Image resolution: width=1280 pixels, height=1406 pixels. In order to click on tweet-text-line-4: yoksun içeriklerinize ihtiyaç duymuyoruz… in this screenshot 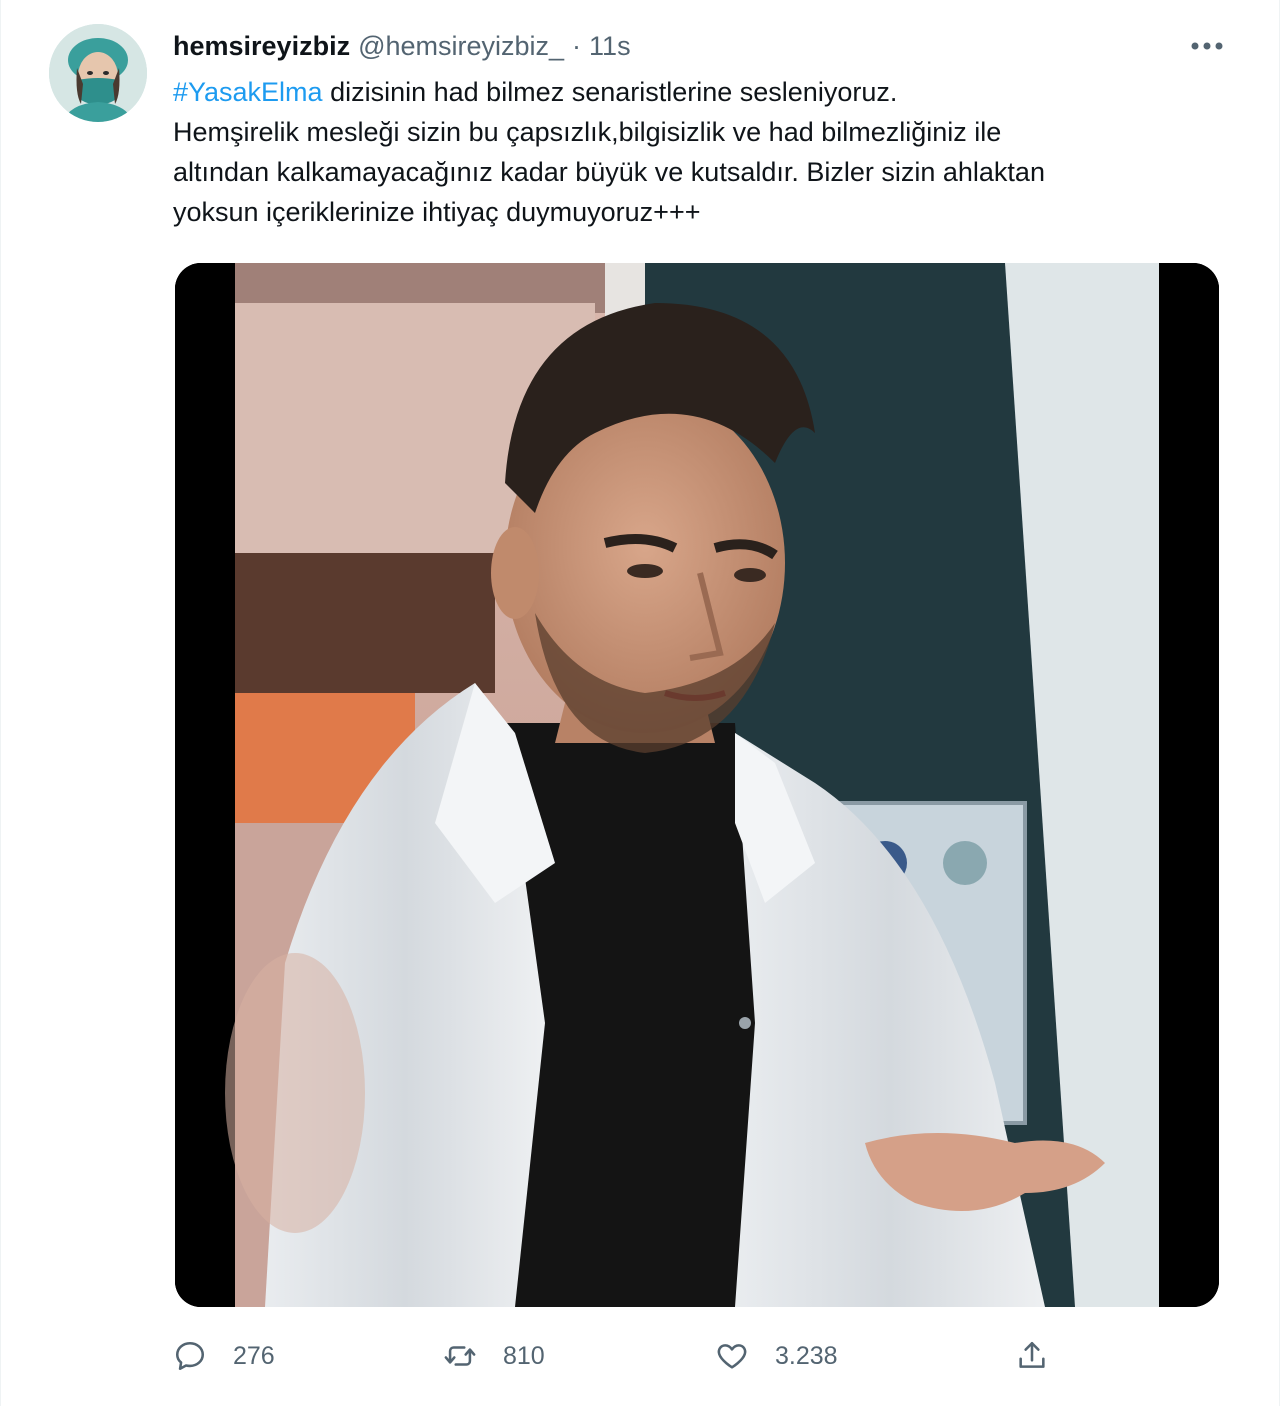, I will do `click(437, 212)`.